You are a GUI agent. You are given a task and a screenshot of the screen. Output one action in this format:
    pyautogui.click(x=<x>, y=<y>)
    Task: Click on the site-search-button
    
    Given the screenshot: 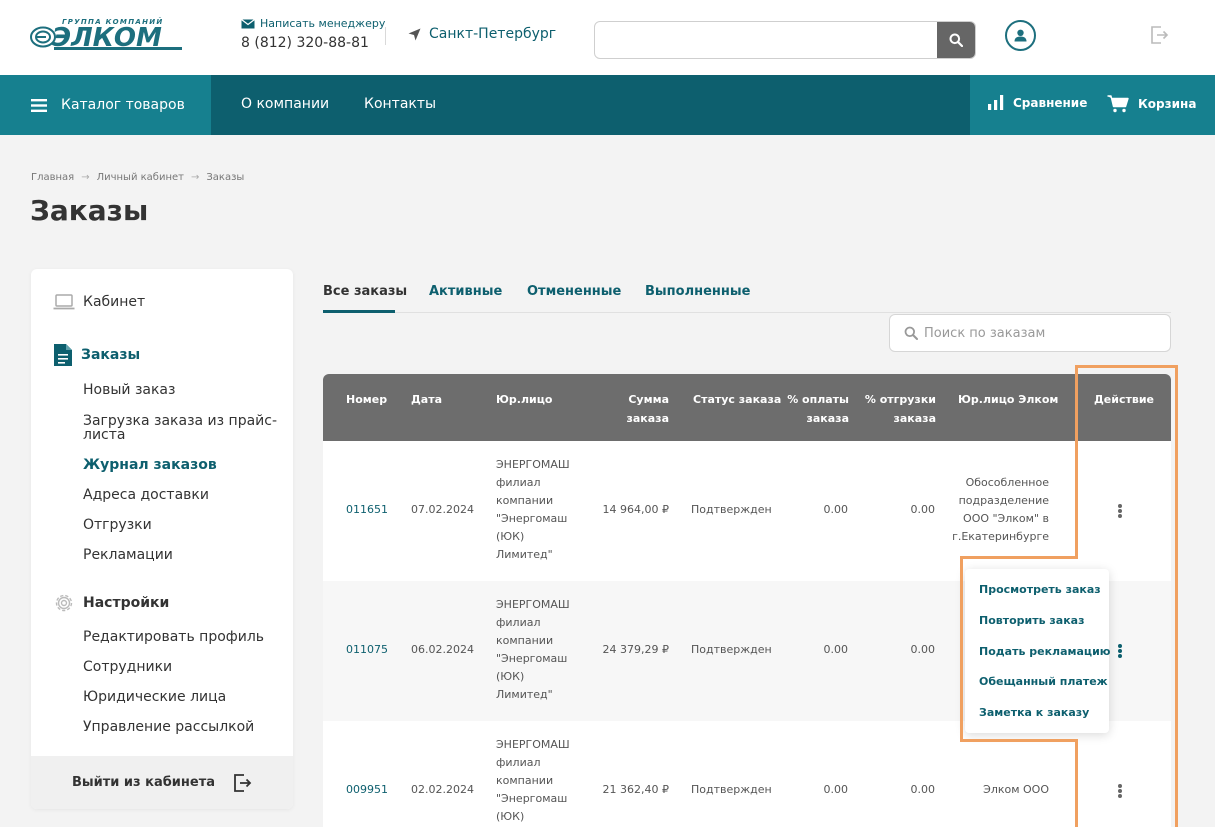 What is the action you would take?
    pyautogui.click(x=956, y=40)
    